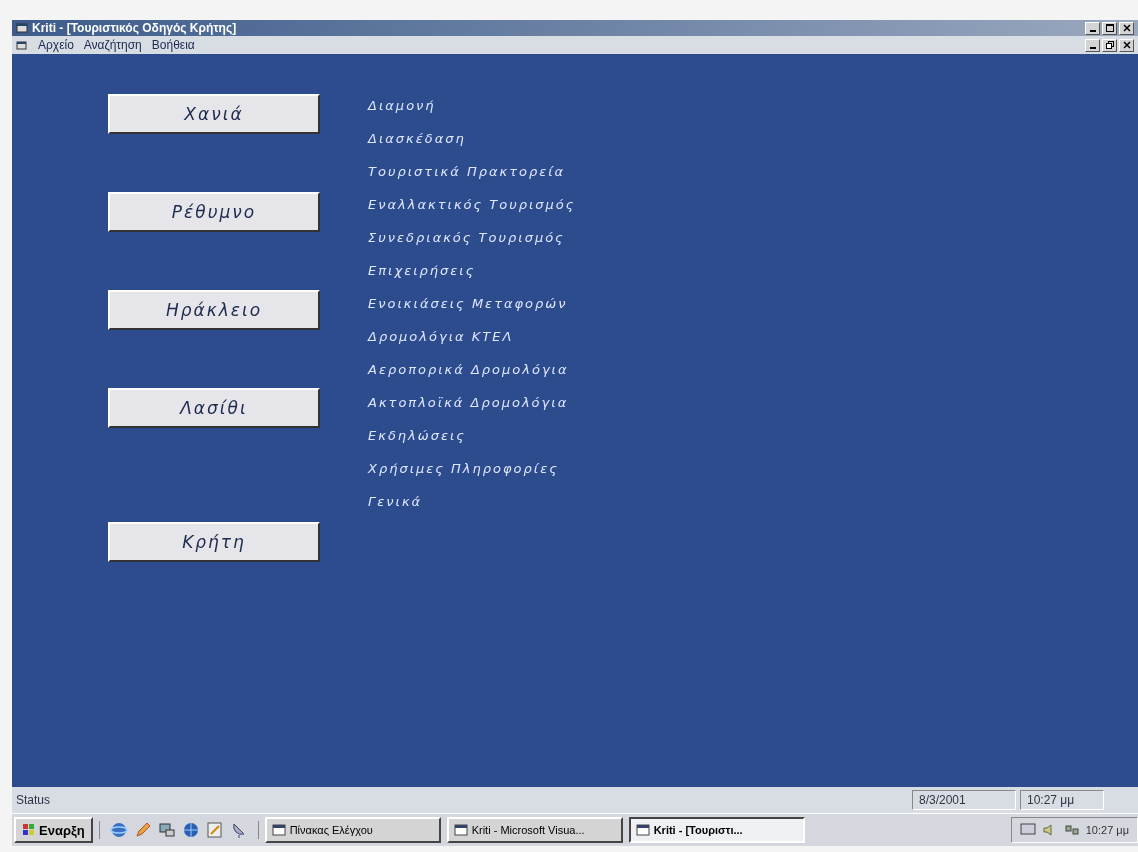 The height and width of the screenshot is (852, 1138). Describe the element at coordinates (472, 310) in the screenshot. I see `category-link: Ενοικιάσεις Μεταφορών` at that location.